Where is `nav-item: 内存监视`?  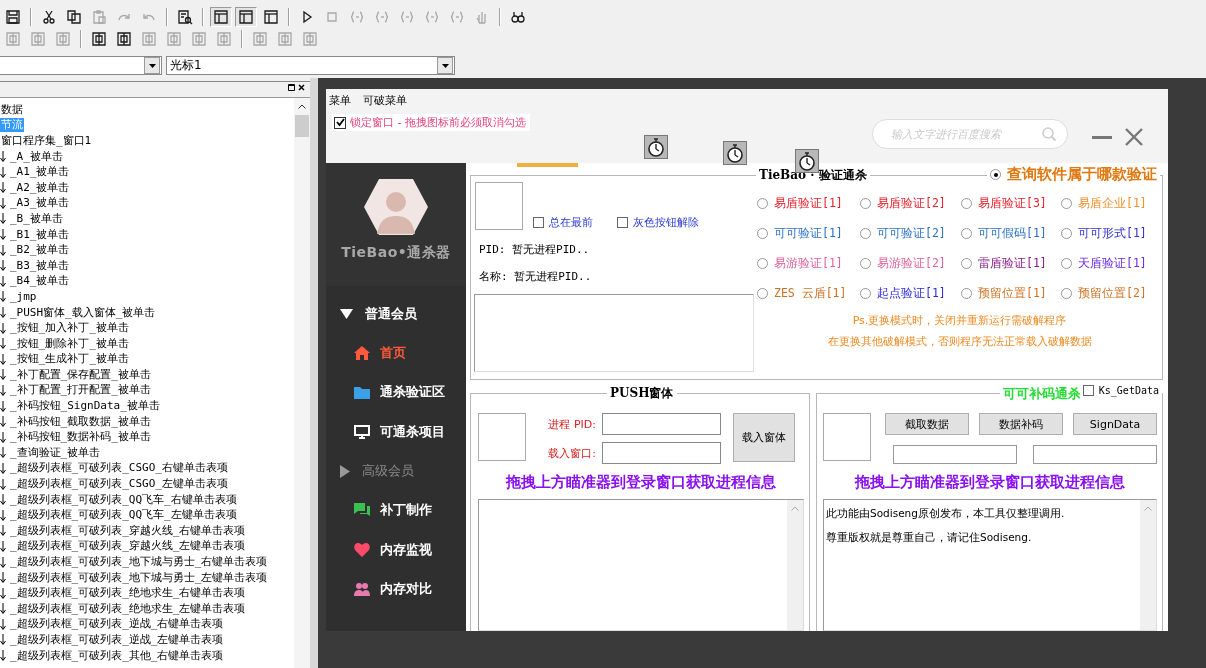
nav-item: 内存监视 is located at coordinates (396, 550).